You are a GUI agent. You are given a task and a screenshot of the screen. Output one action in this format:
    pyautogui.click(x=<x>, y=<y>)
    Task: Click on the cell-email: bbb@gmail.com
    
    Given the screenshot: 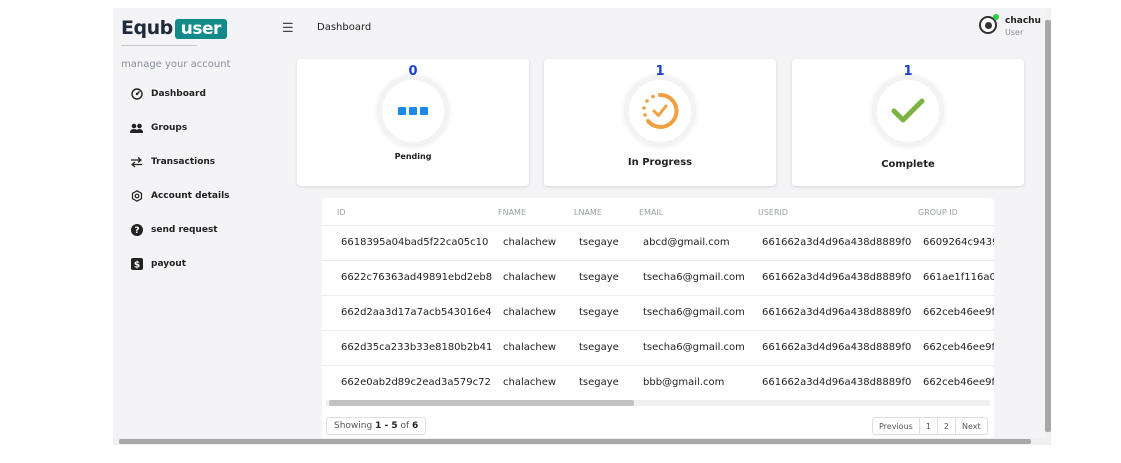 What is the action you would take?
    pyautogui.click(x=684, y=382)
    